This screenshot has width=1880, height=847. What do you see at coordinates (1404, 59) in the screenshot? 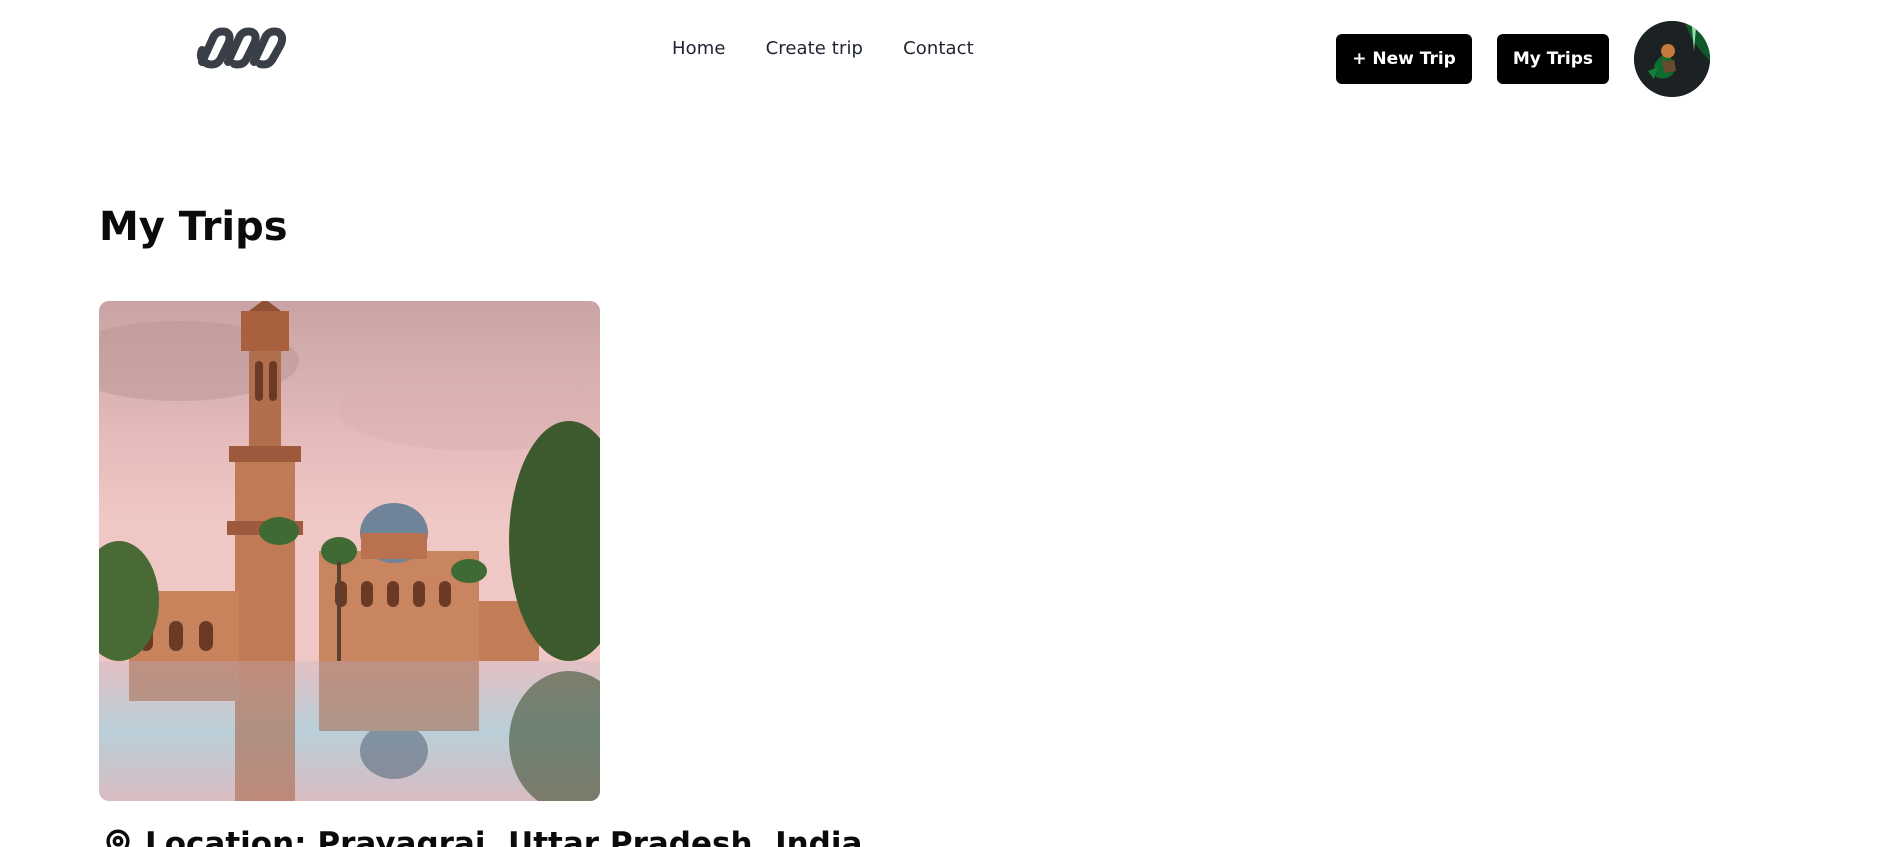
I see `new-trip-button: + New Trip` at bounding box center [1404, 59].